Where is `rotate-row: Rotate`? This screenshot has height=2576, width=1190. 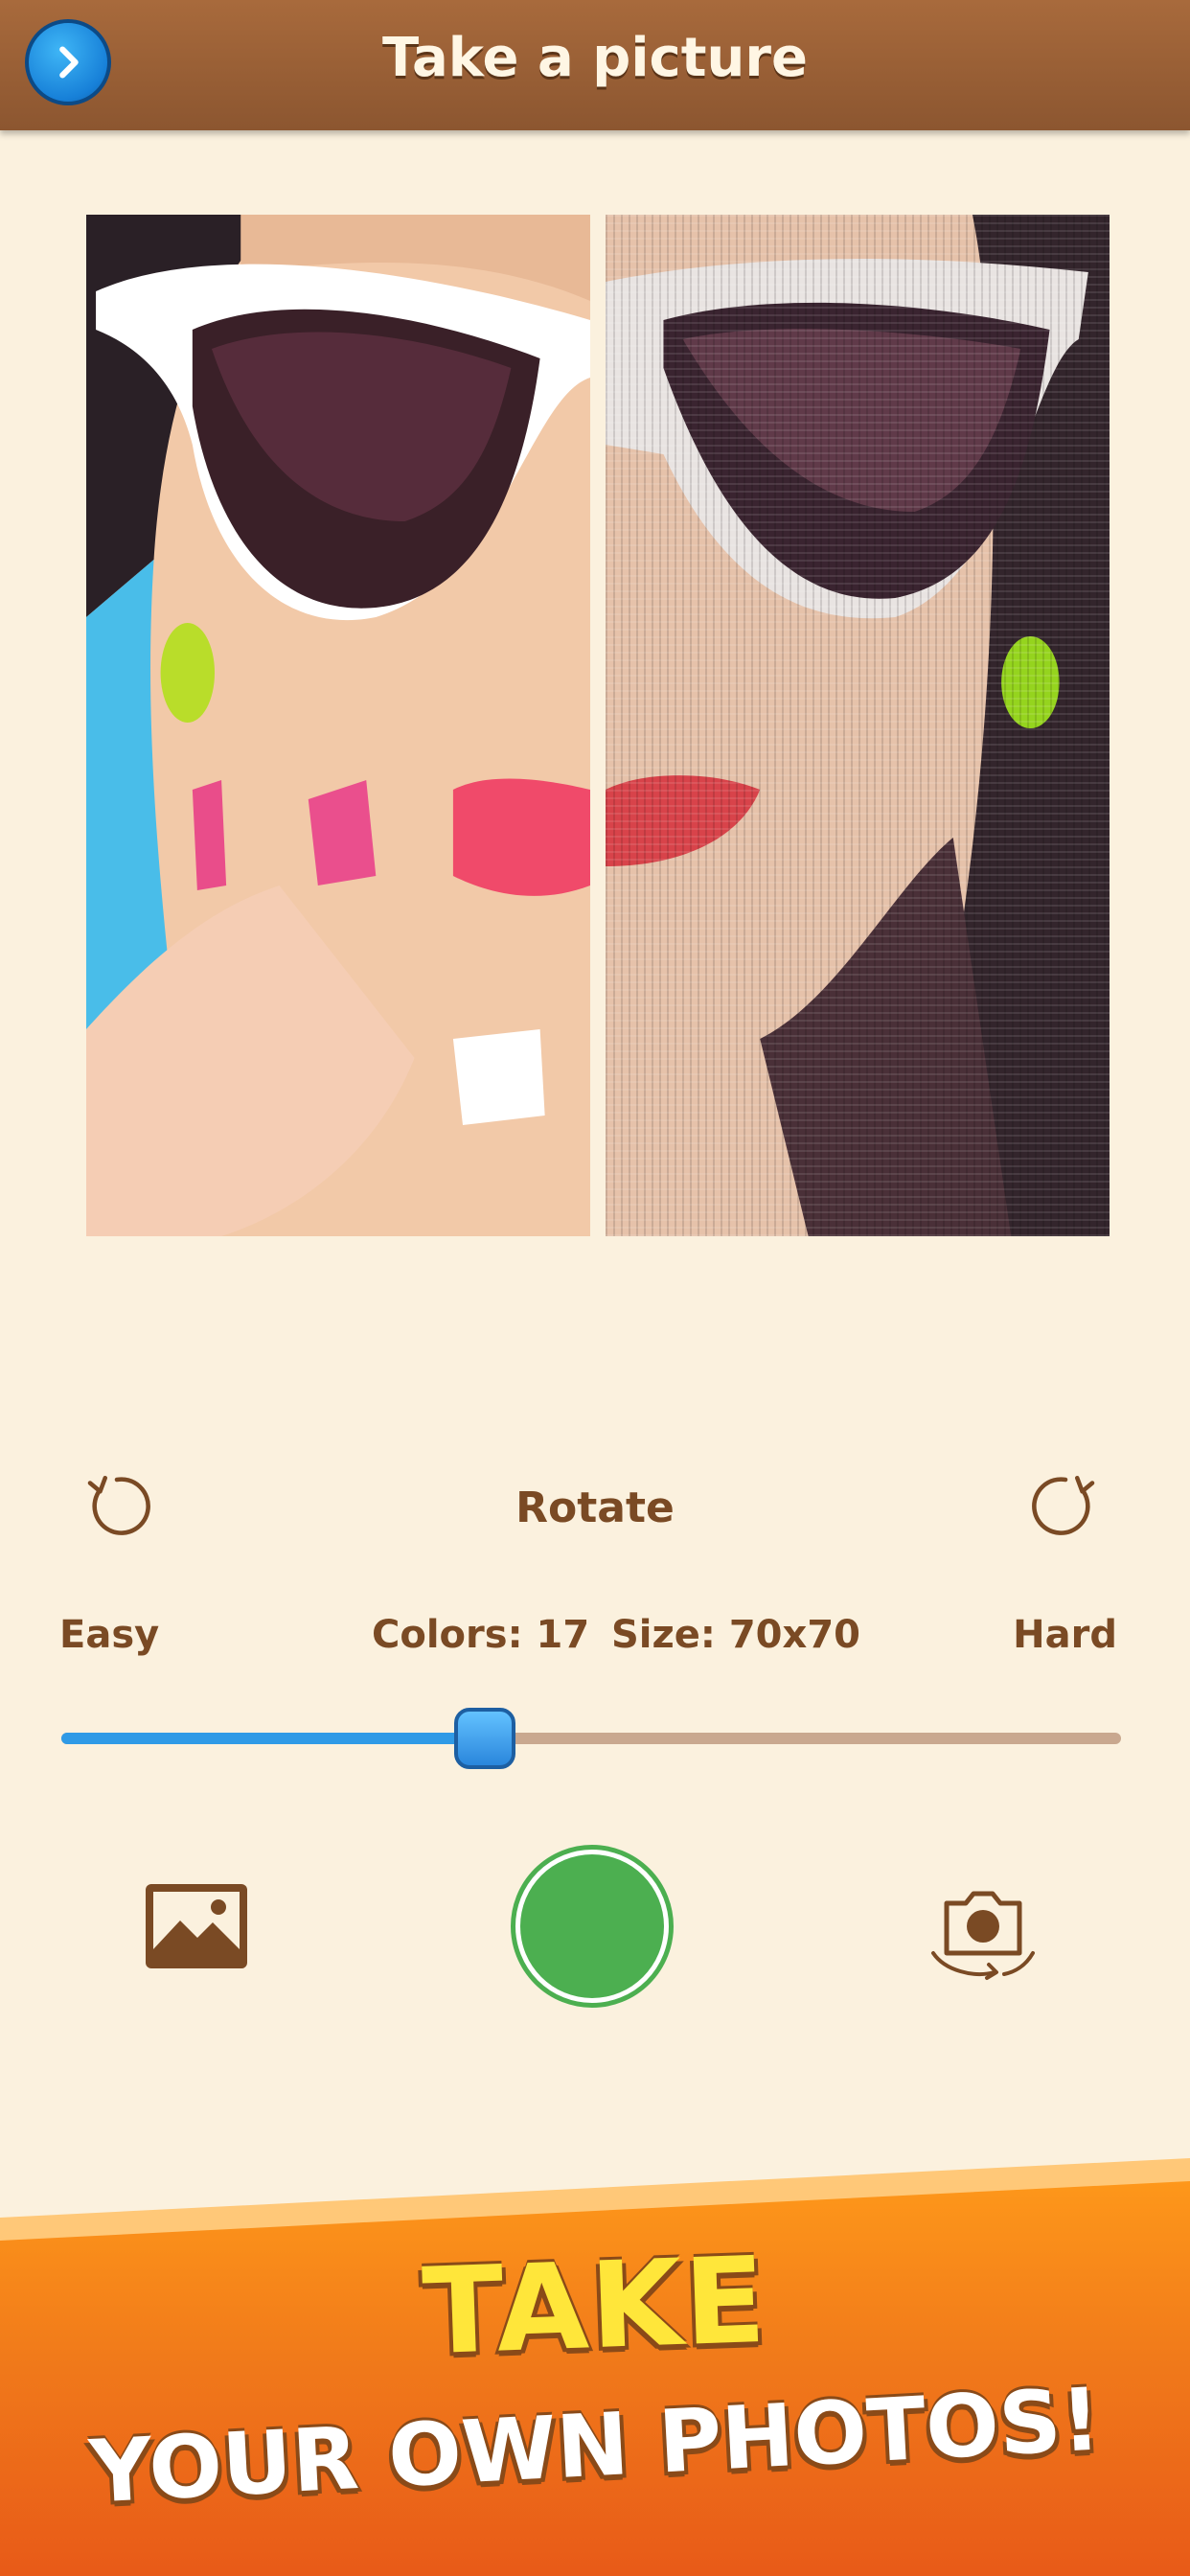 rotate-row: Rotate is located at coordinates (595, 1509).